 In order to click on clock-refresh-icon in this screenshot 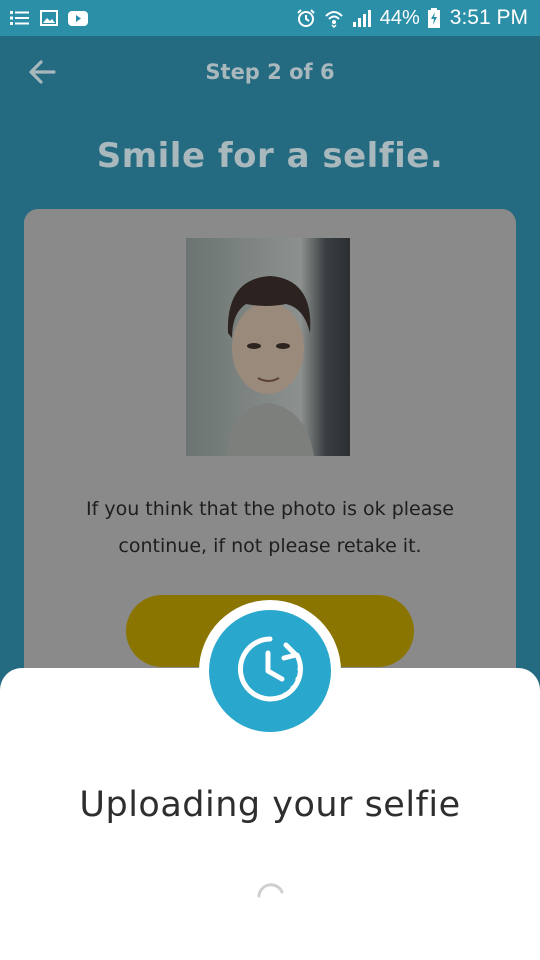, I will do `click(270, 671)`.